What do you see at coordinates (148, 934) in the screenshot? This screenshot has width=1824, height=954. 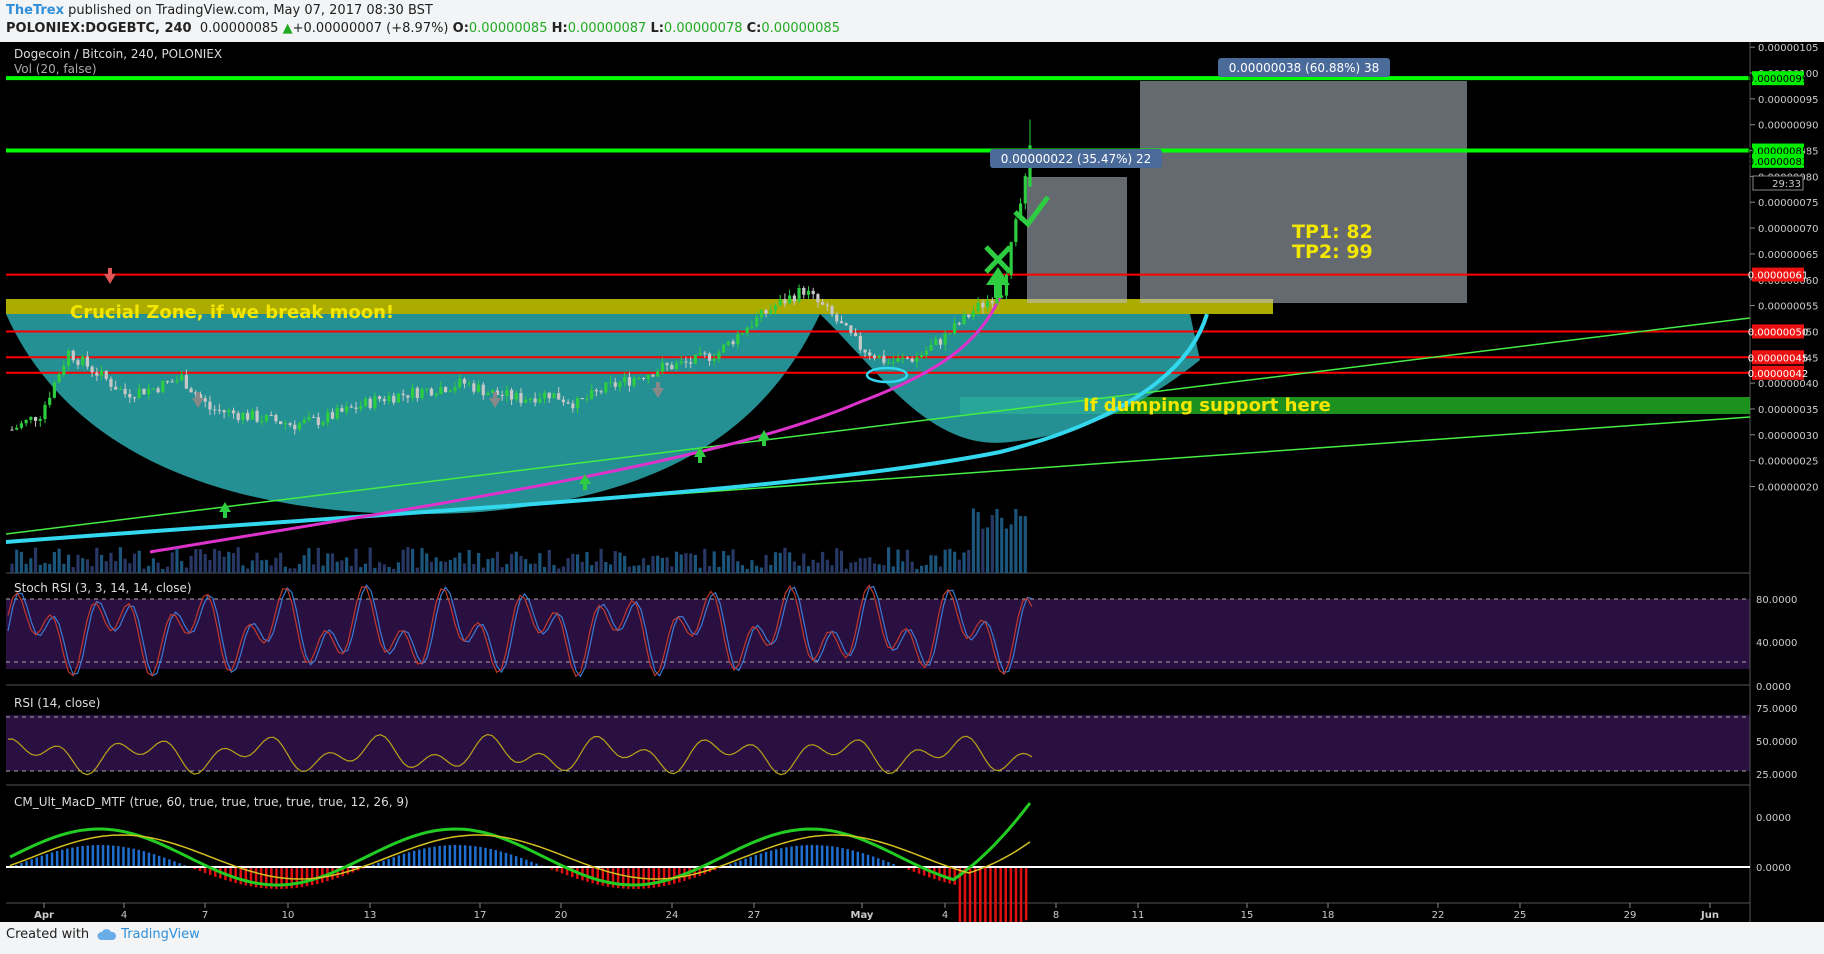 I see `tradingview-link: TradingView` at bounding box center [148, 934].